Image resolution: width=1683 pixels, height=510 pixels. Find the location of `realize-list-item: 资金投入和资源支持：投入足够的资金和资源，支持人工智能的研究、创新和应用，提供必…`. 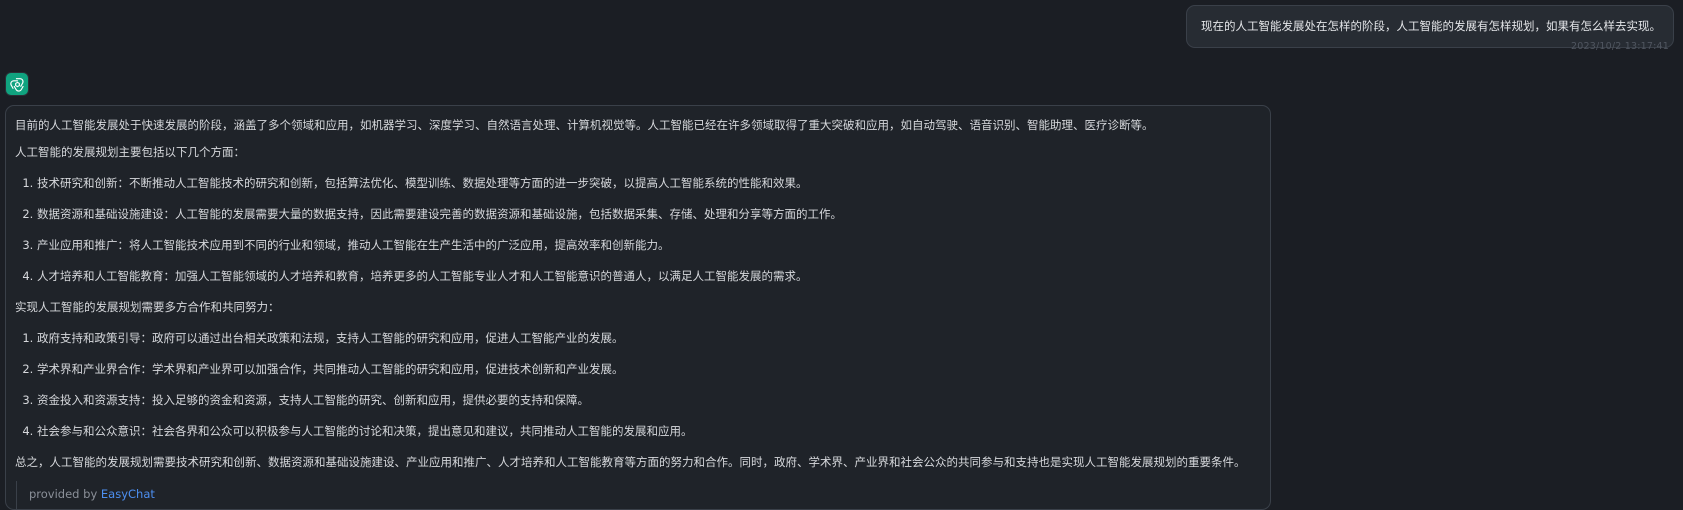

realize-list-item: 资金投入和资源支持：投入足够的资金和资源，支持人工智能的研究、创新和应用，提供必… is located at coordinates (649, 400).